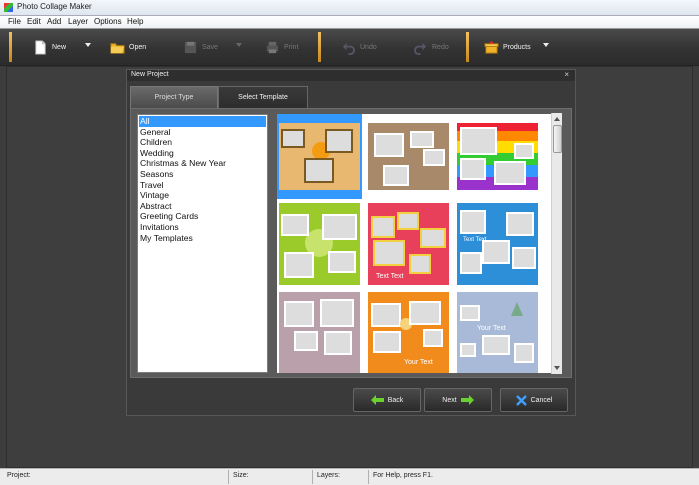  Describe the element at coordinates (138, 47) in the screenshot. I see `open-label: Open` at that location.